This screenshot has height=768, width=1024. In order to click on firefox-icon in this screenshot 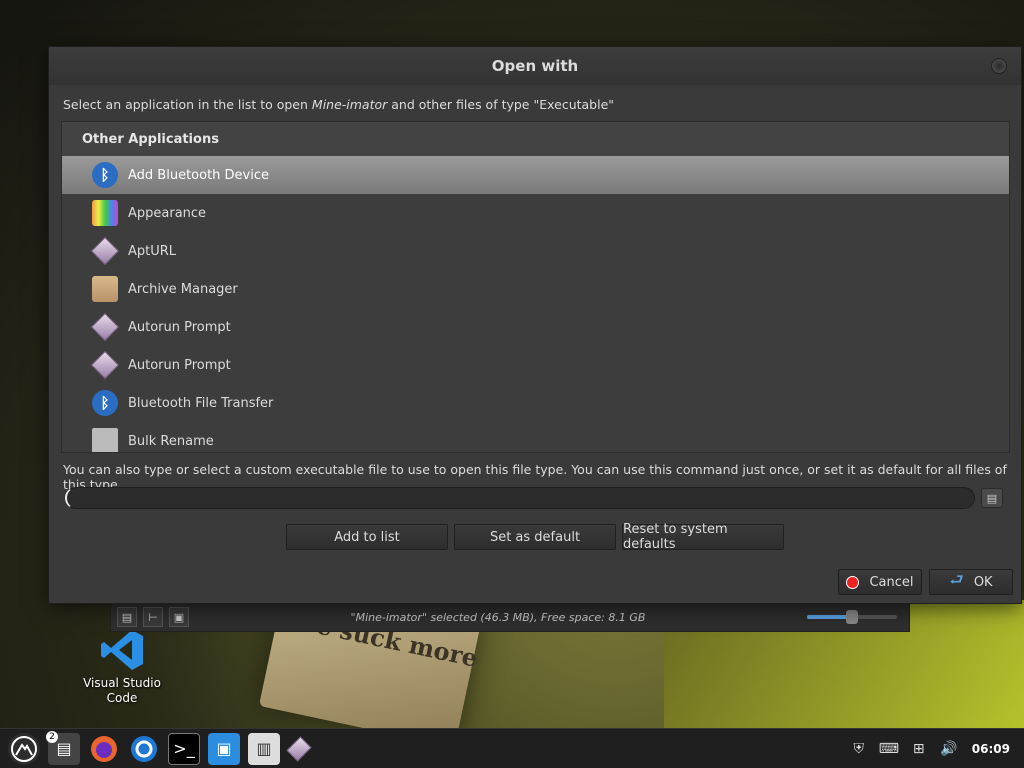, I will do `click(104, 749)`.